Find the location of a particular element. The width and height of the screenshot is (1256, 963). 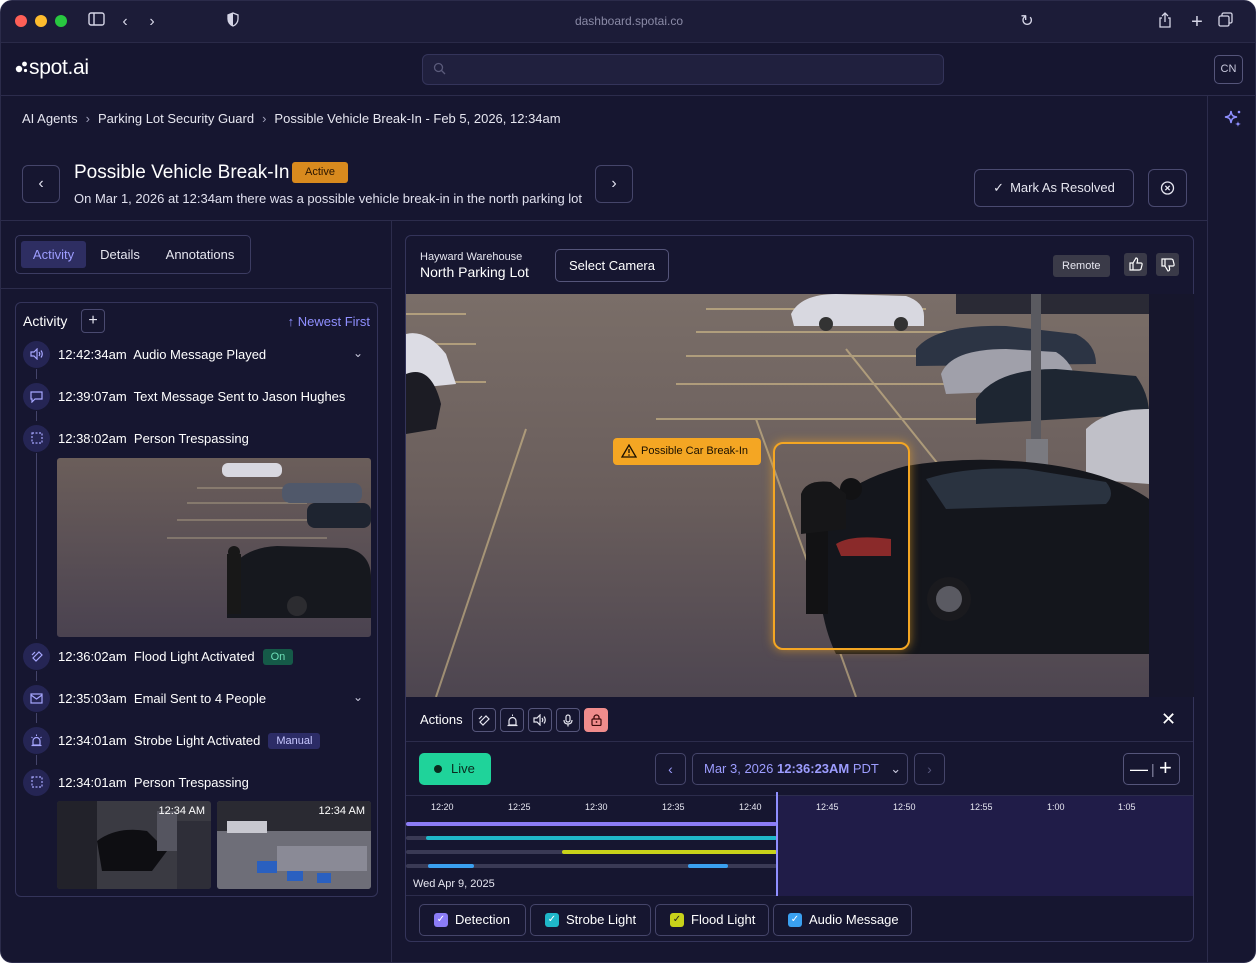

thumbs-up-icon is located at coordinates (1135, 264).